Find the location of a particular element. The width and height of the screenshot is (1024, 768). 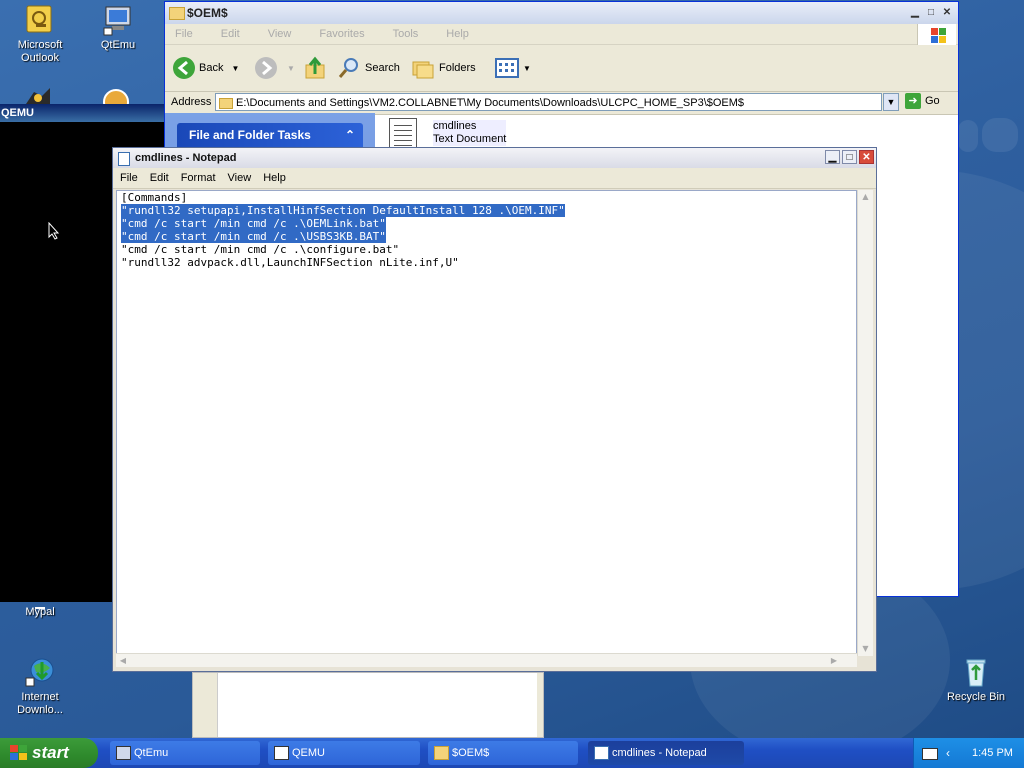

notepad-icon is located at coordinates (124, 159).